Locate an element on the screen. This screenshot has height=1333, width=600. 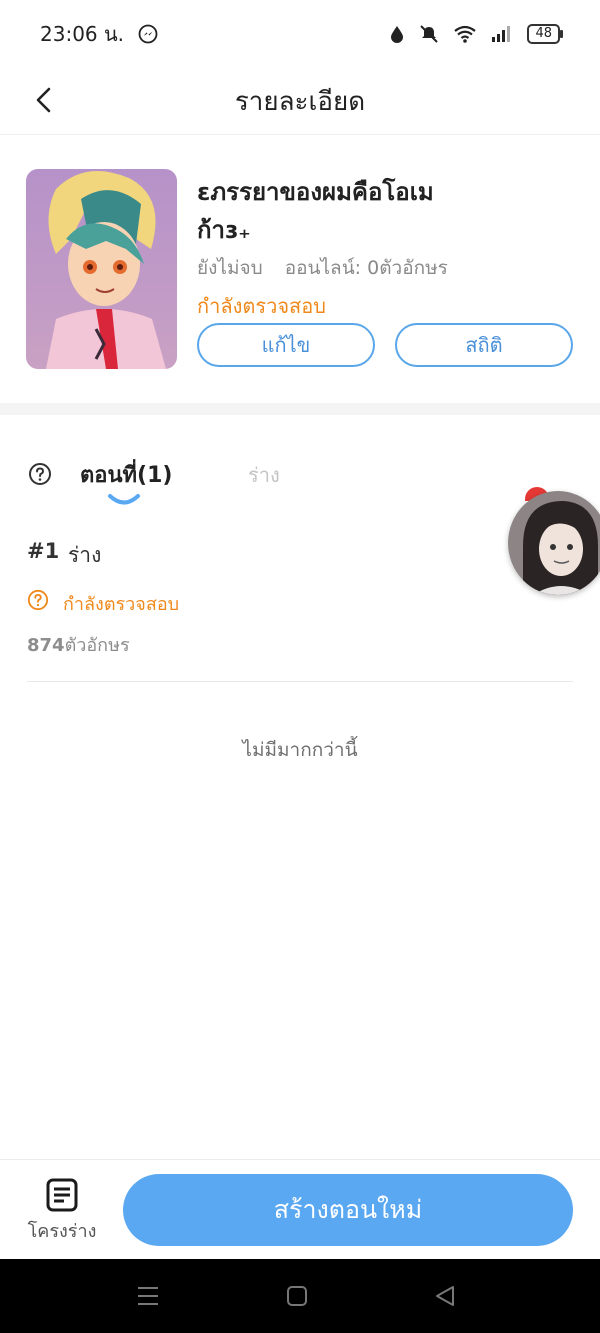
chapter-number: #1 is located at coordinates (43, 551).